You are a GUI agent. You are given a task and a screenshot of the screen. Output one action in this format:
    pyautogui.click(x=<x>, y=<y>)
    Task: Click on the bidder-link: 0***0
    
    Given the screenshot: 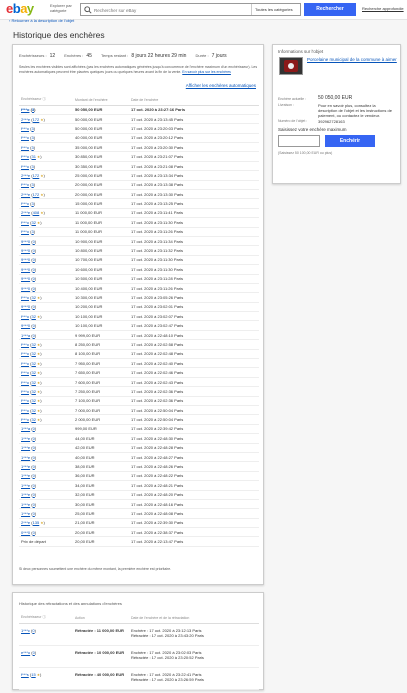 What is the action you would take?
    pyautogui.click(x=25, y=532)
    